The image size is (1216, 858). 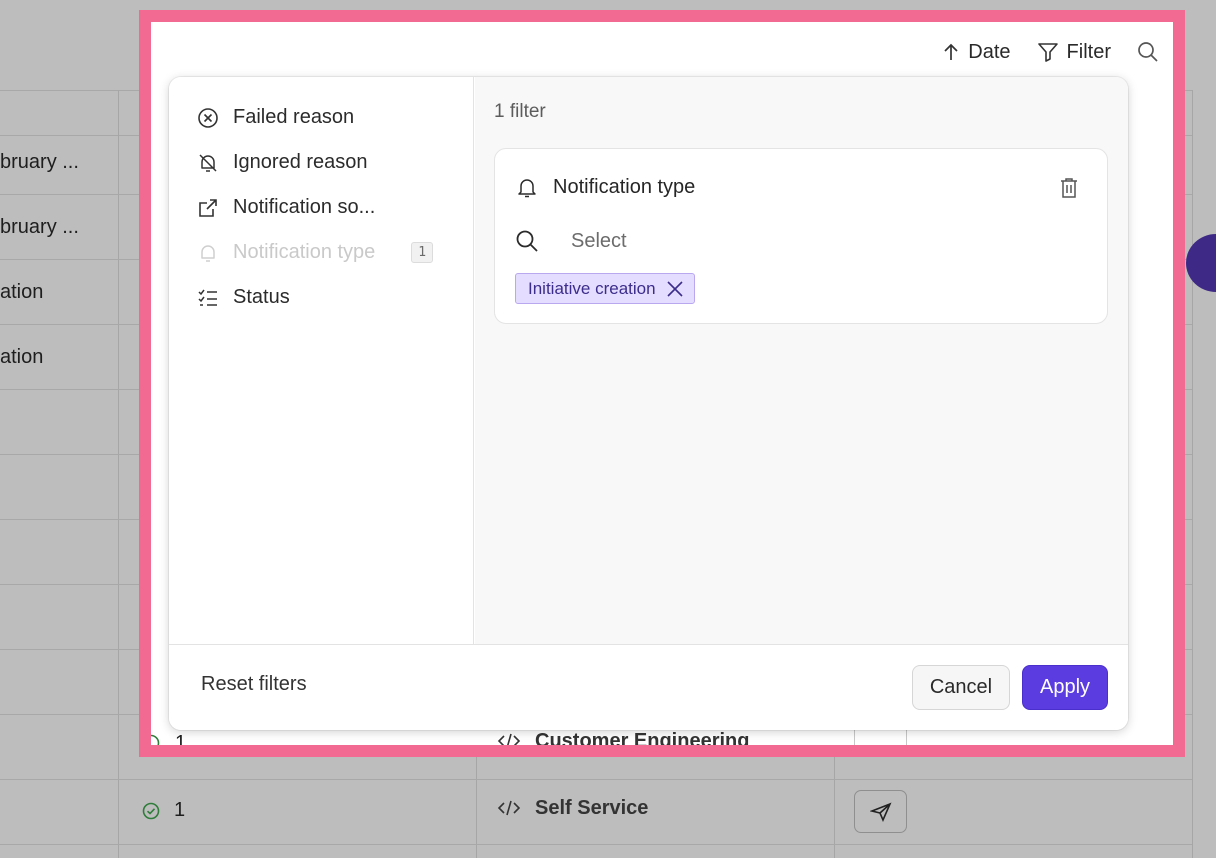 I want to click on send-icon, so click(x=881, y=812).